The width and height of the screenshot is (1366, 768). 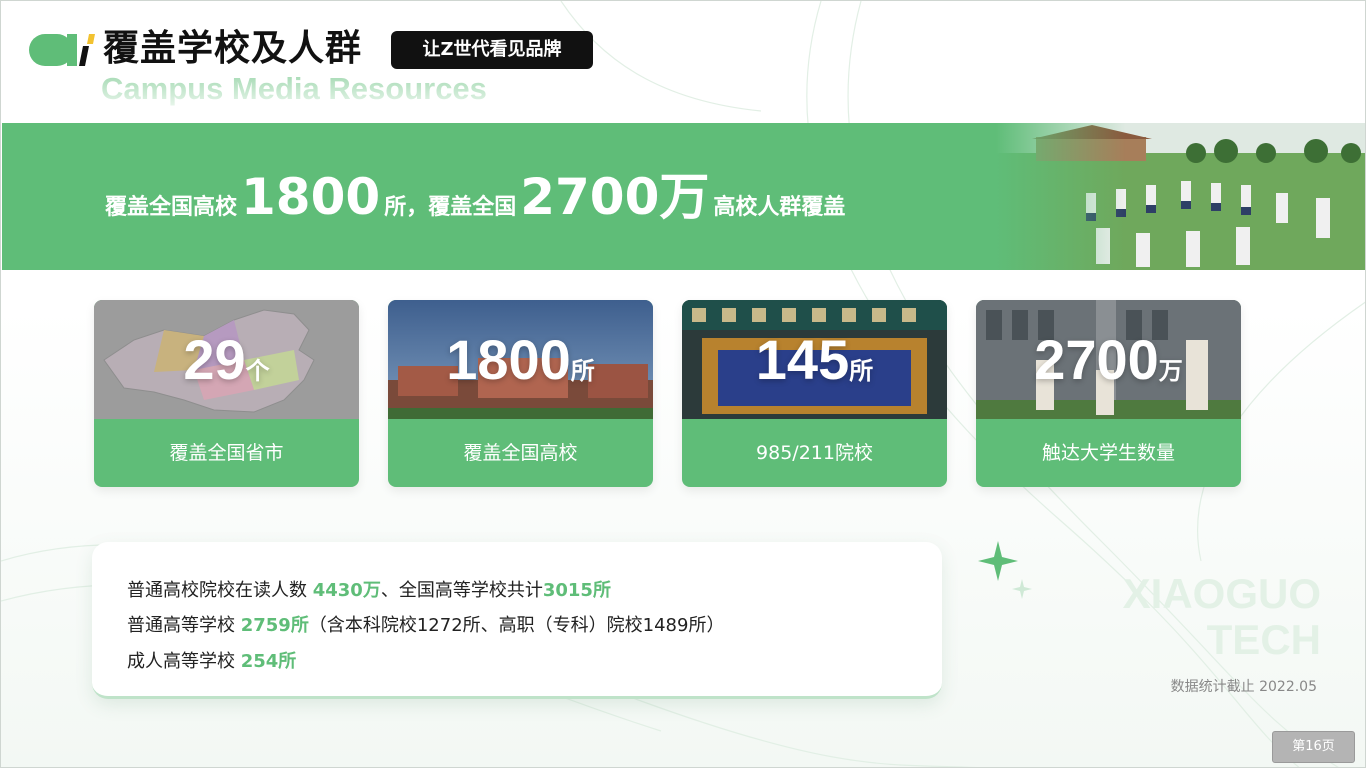 I want to click on stat-card-provinces: 29个 覆盖全国省市, so click(x=226, y=393).